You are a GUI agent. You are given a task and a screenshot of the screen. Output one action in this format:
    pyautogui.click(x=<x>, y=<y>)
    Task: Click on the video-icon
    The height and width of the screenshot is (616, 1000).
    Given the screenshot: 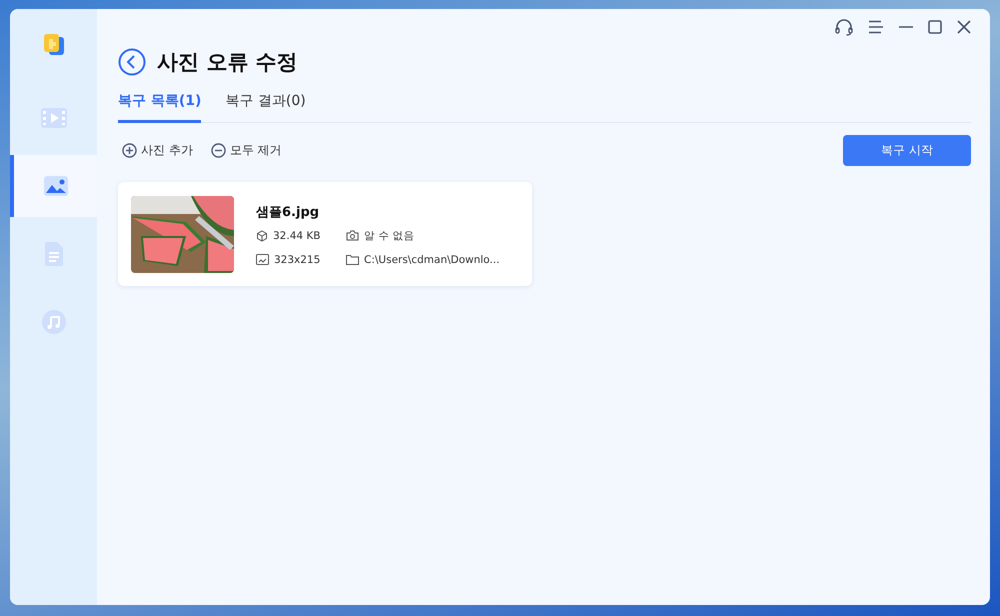 What is the action you would take?
    pyautogui.click(x=54, y=118)
    